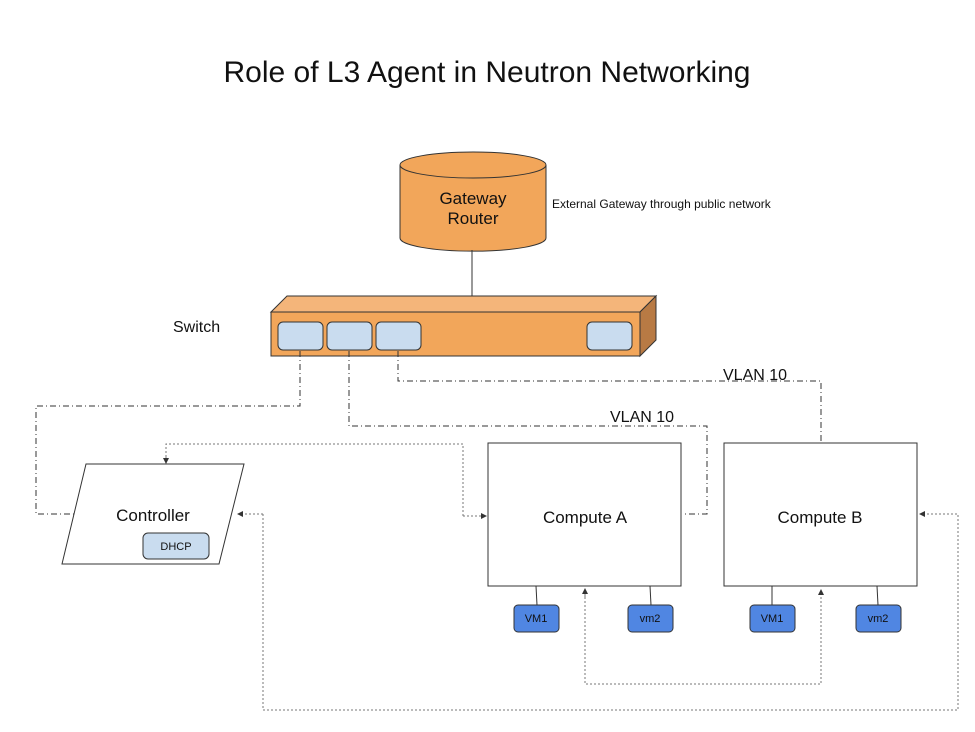 The height and width of the screenshot is (732, 975). What do you see at coordinates (175, 547) in the screenshot?
I see `dhcp-label: DHCP` at bounding box center [175, 547].